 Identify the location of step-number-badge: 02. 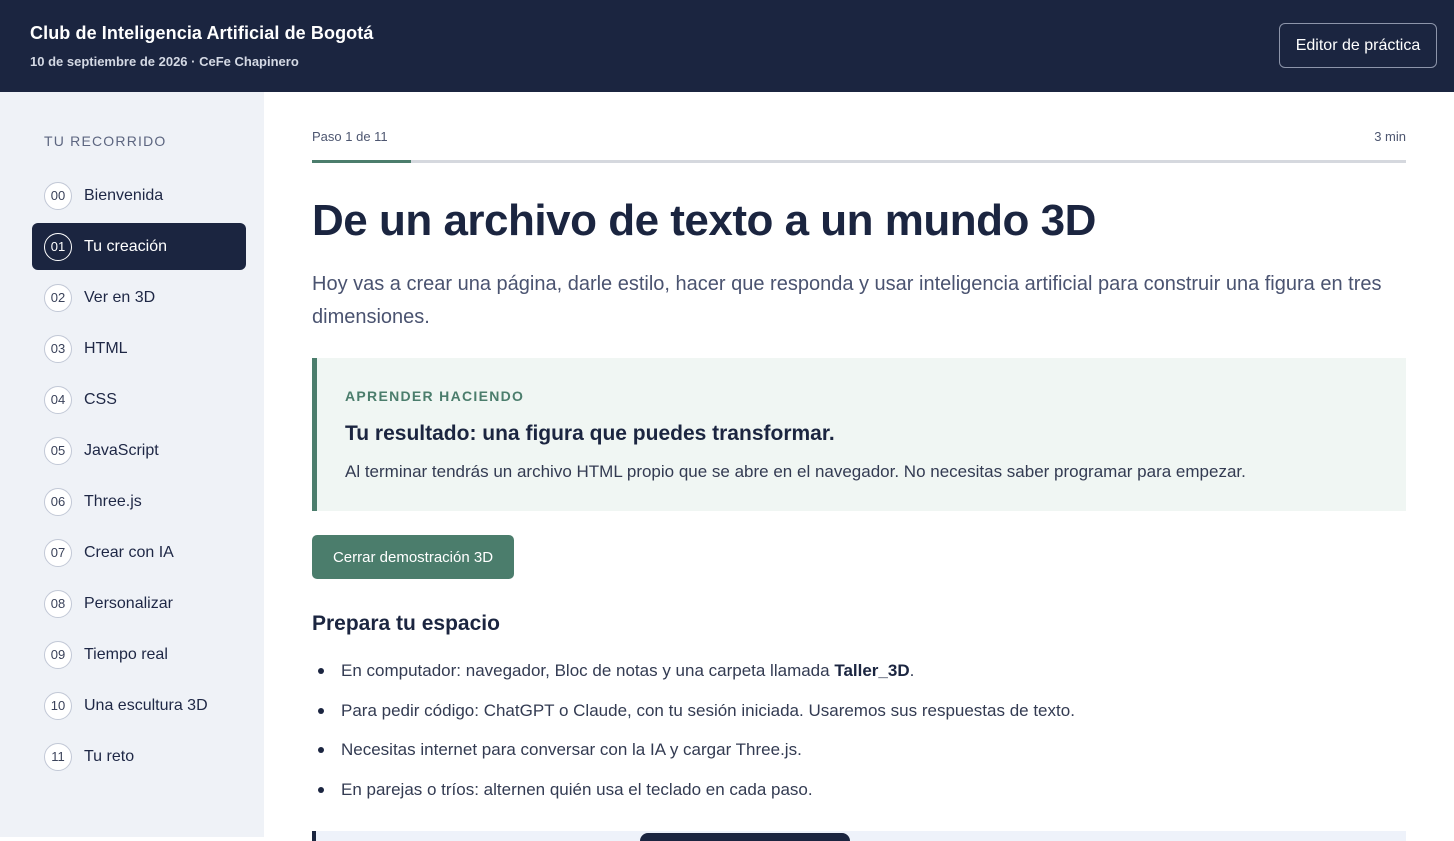
(58, 297).